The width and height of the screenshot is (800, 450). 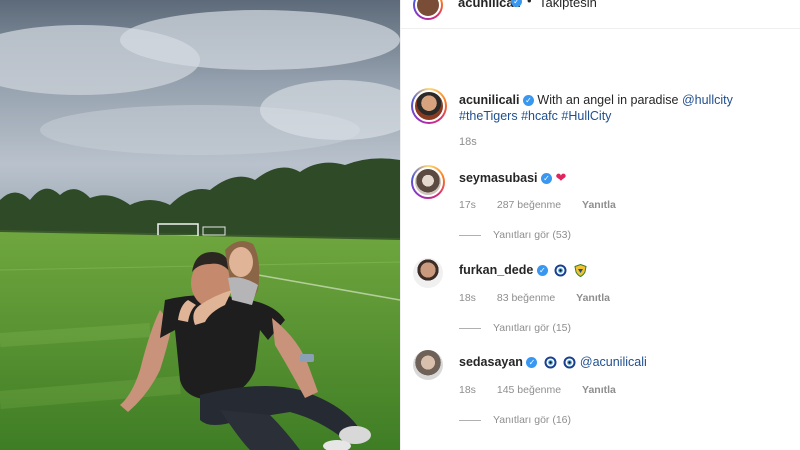 I want to click on comment-meta: 18s 83 beğenme Yanıtla, so click(x=543, y=298).